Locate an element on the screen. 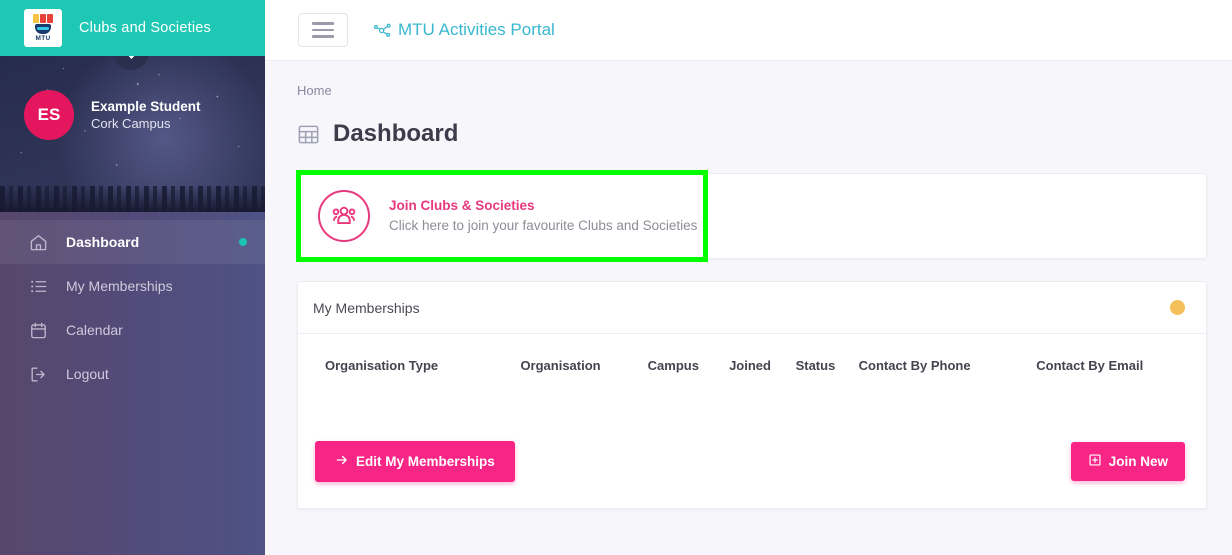  hamburger-menu-icon is located at coordinates (323, 30).